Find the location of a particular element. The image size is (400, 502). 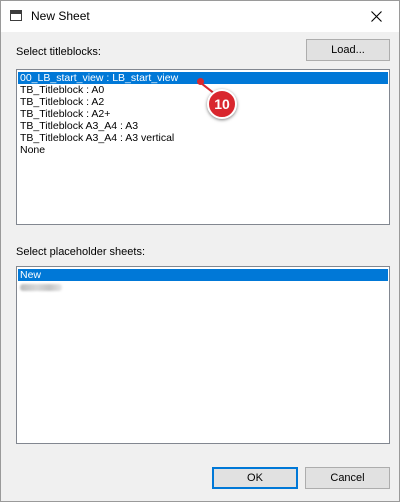

list-item: TB_Titleblock : A2 is located at coordinates (203, 102).